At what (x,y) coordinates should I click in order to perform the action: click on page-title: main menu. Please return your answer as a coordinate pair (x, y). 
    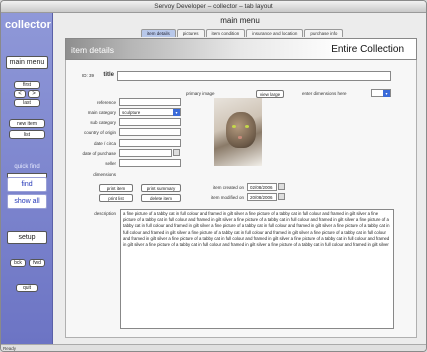
    Looking at the image, I should click on (240, 20).